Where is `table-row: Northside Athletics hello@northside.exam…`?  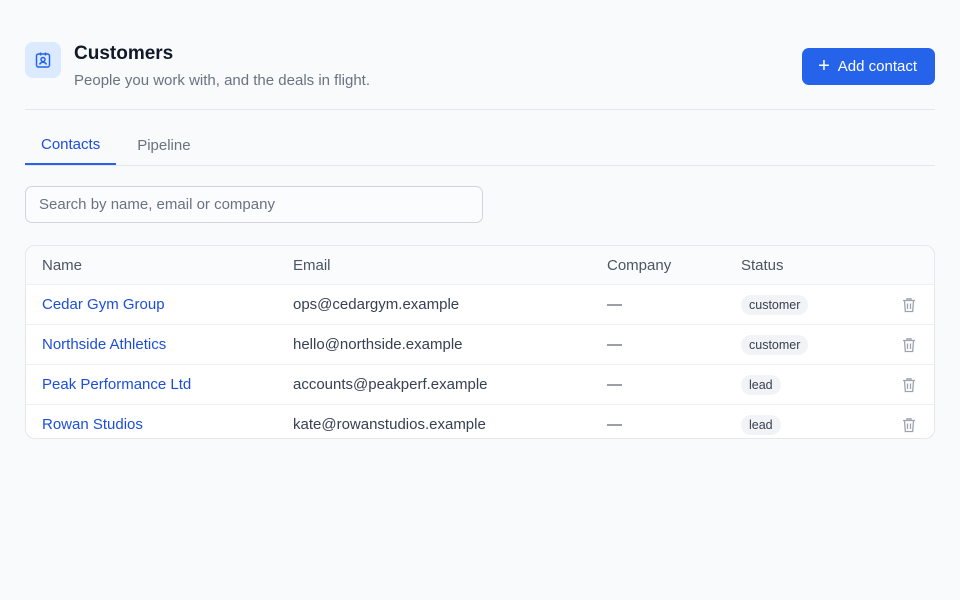 table-row: Northside Athletics hello@northside.exam… is located at coordinates (480, 345).